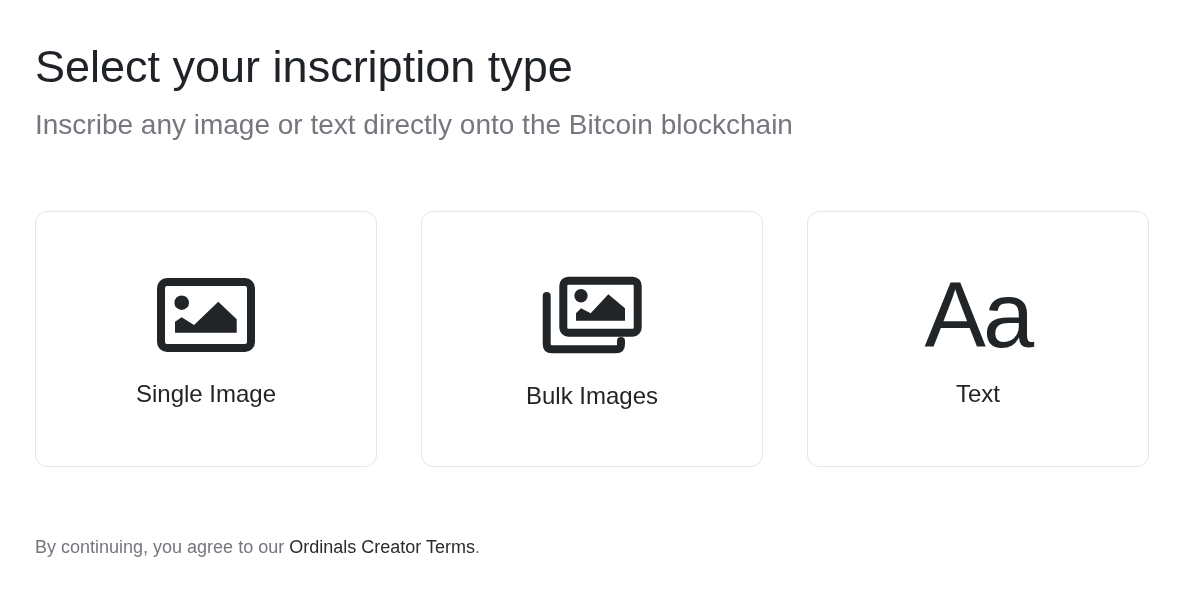 The width and height of the screenshot is (1200, 616). I want to click on text-type-icon: Aa, so click(978, 315).